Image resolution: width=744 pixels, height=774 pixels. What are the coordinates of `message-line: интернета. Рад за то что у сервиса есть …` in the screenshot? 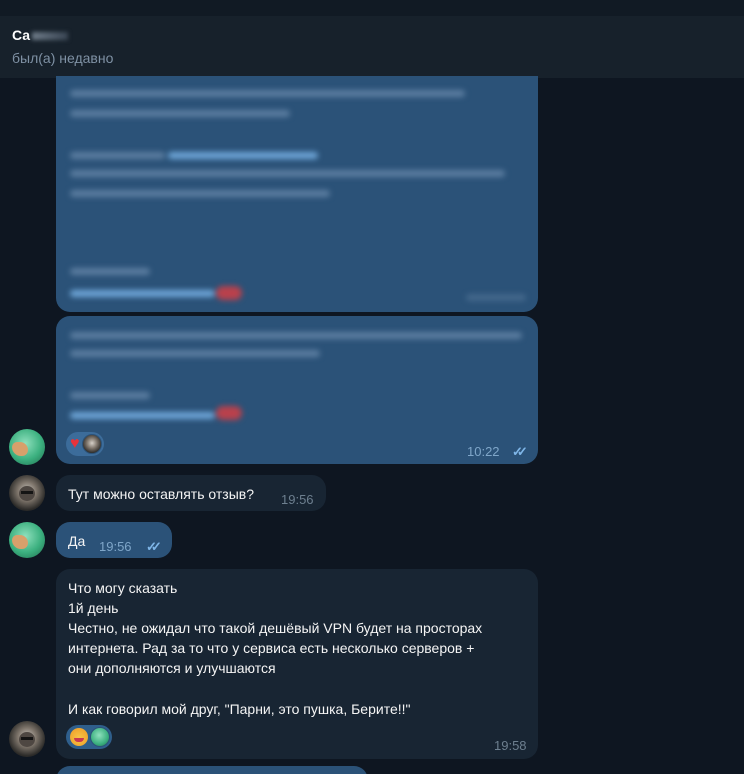 It's located at (271, 648).